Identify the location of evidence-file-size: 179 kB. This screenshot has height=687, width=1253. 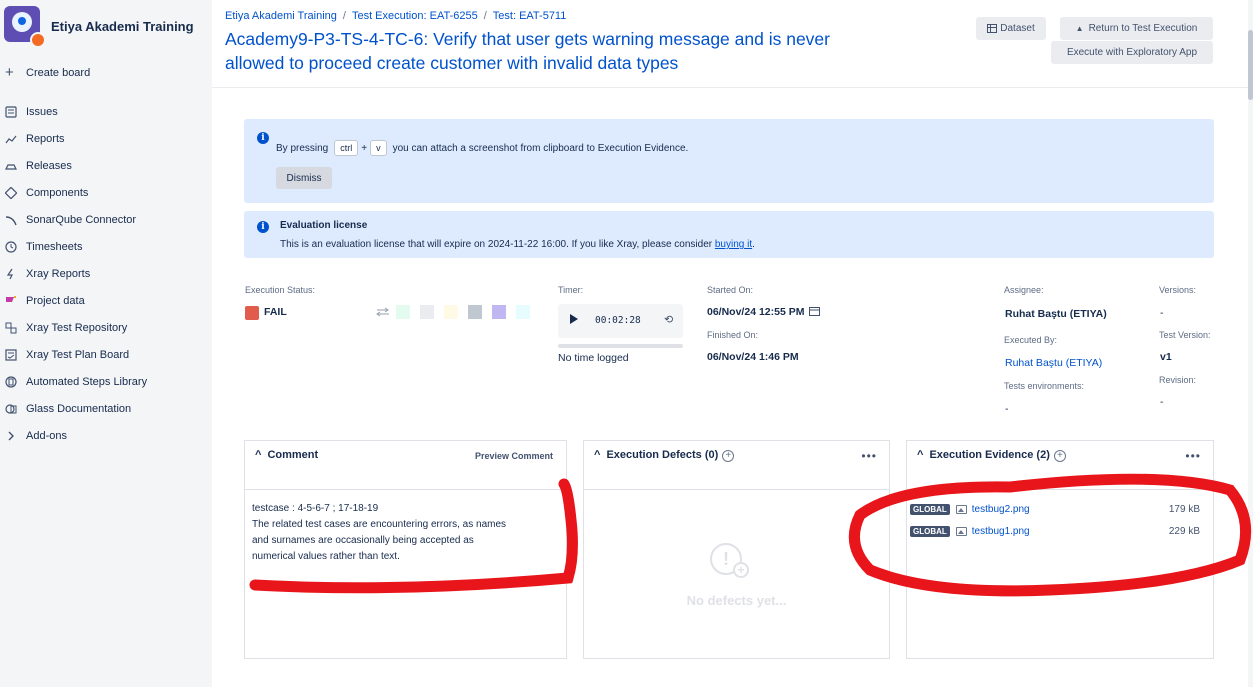
(1184, 509).